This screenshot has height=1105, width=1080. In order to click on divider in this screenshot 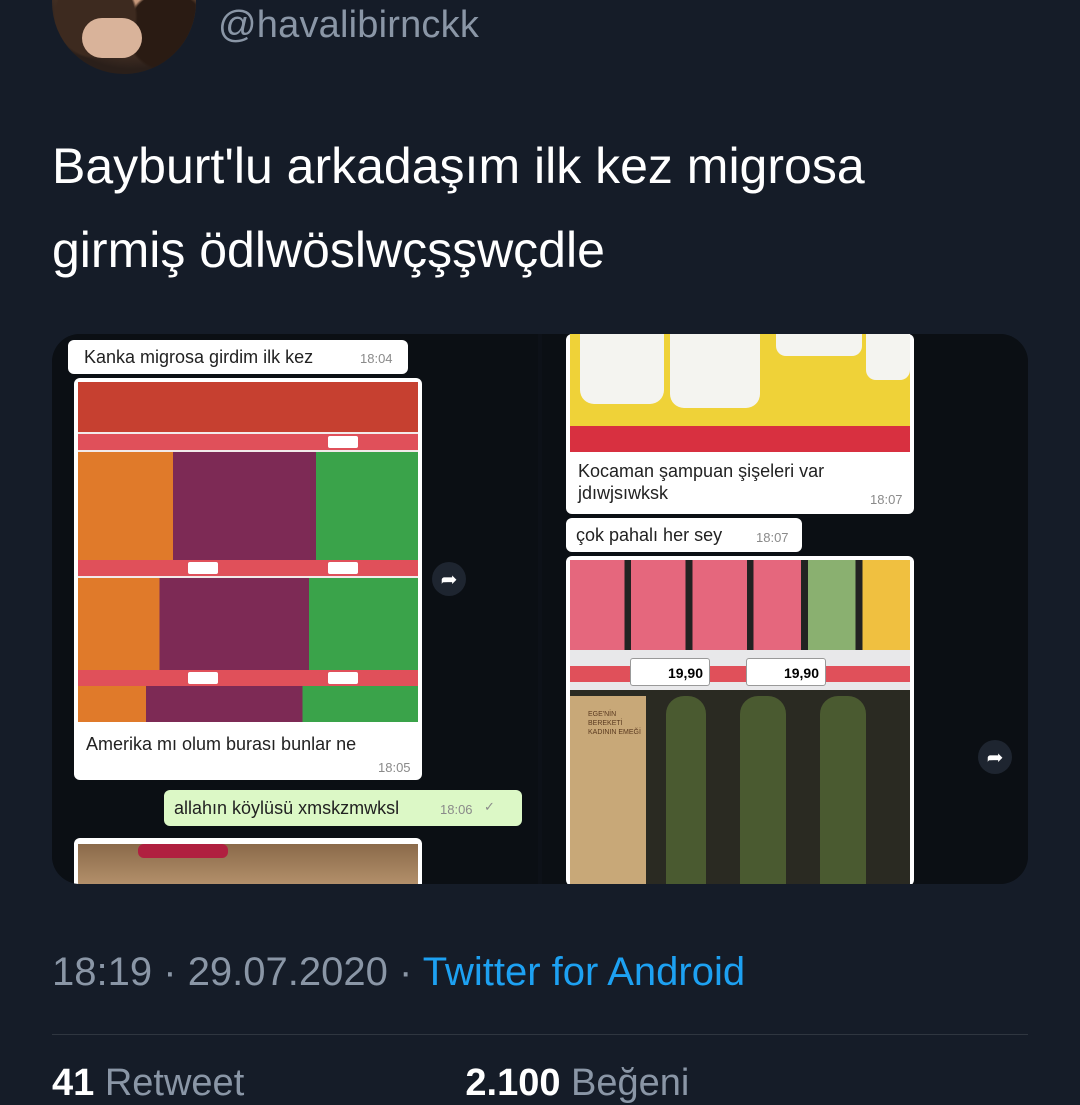, I will do `click(540, 1034)`.